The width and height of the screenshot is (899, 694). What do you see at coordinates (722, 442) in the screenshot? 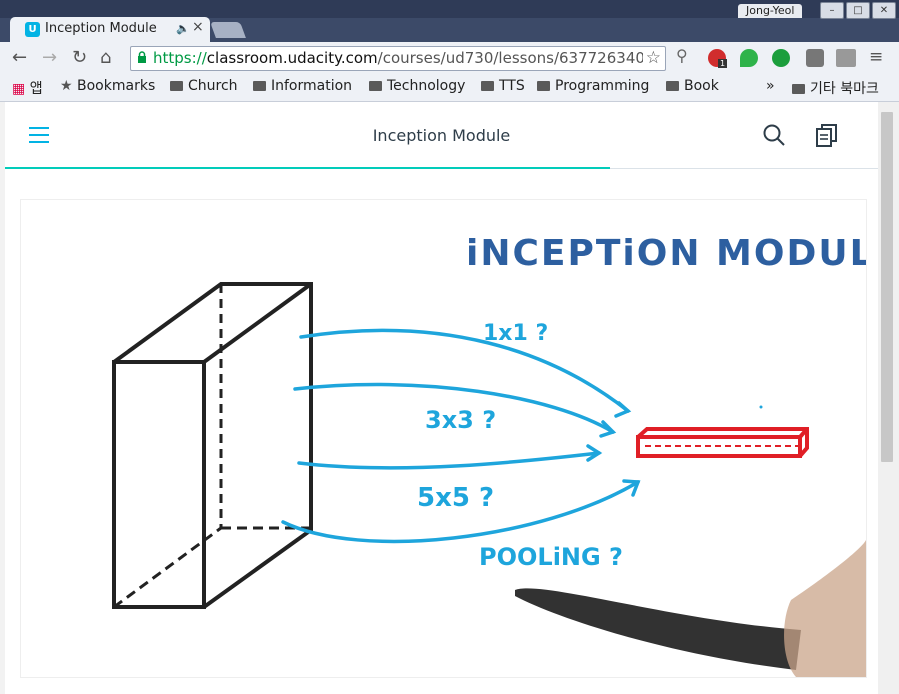
I see `output-block` at bounding box center [722, 442].